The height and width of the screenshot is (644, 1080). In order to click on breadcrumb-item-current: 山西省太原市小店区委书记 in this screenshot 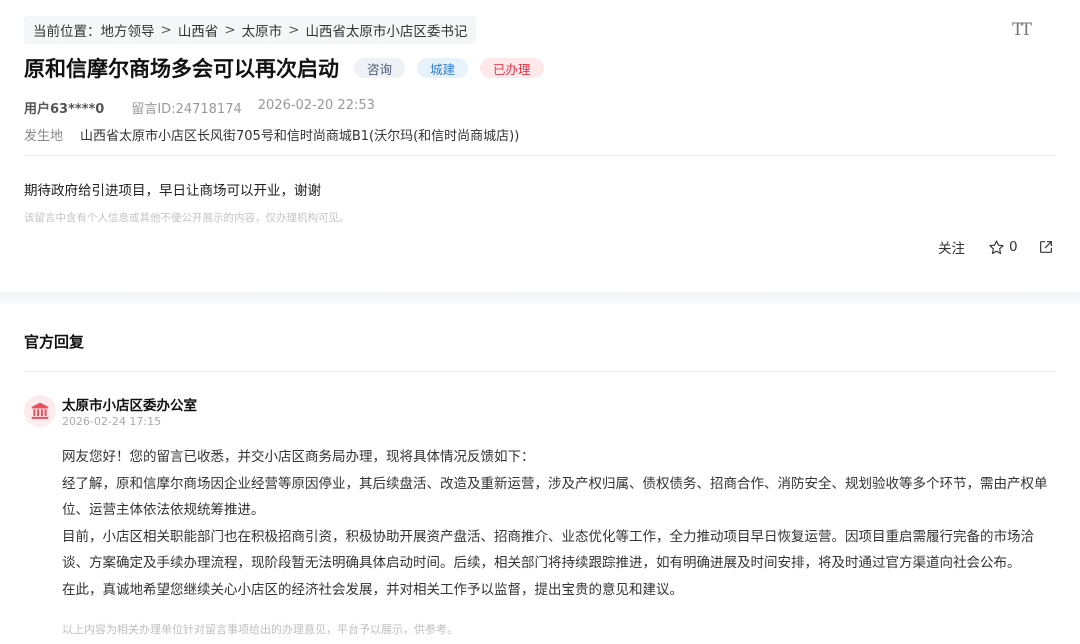, I will do `click(386, 30)`.